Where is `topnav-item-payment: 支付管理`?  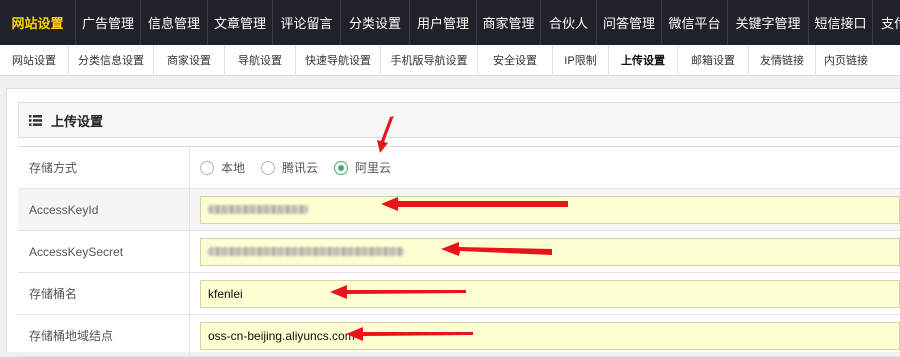 topnav-item-payment: 支付管理 is located at coordinates (886, 22).